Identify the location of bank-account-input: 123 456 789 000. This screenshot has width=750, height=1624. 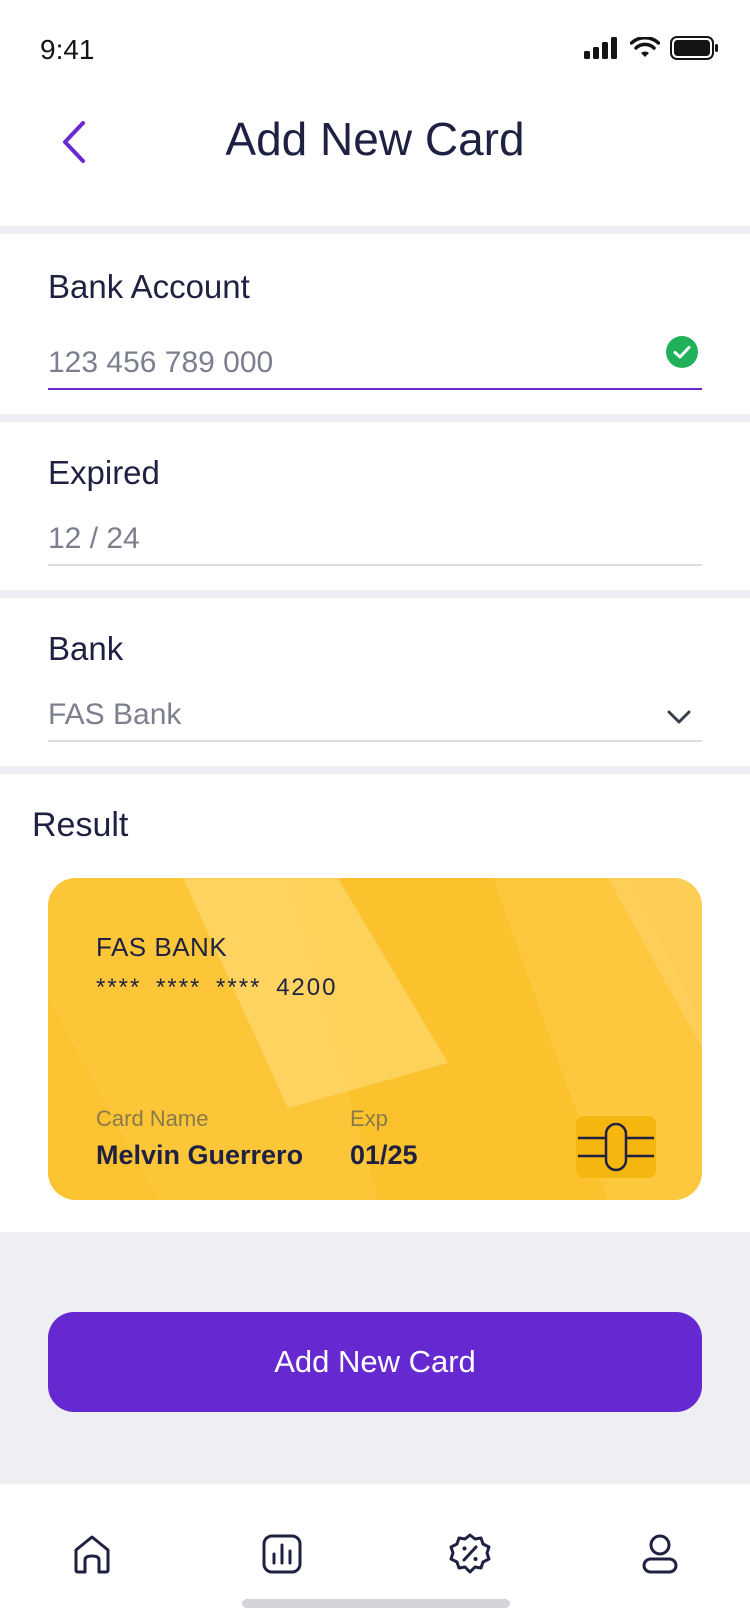
(160, 363).